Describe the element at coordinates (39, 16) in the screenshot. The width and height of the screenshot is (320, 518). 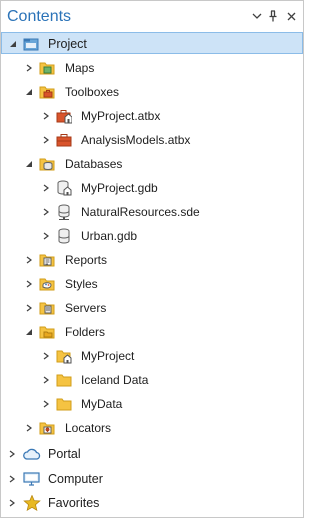
I see `pane-title: Contents` at that location.